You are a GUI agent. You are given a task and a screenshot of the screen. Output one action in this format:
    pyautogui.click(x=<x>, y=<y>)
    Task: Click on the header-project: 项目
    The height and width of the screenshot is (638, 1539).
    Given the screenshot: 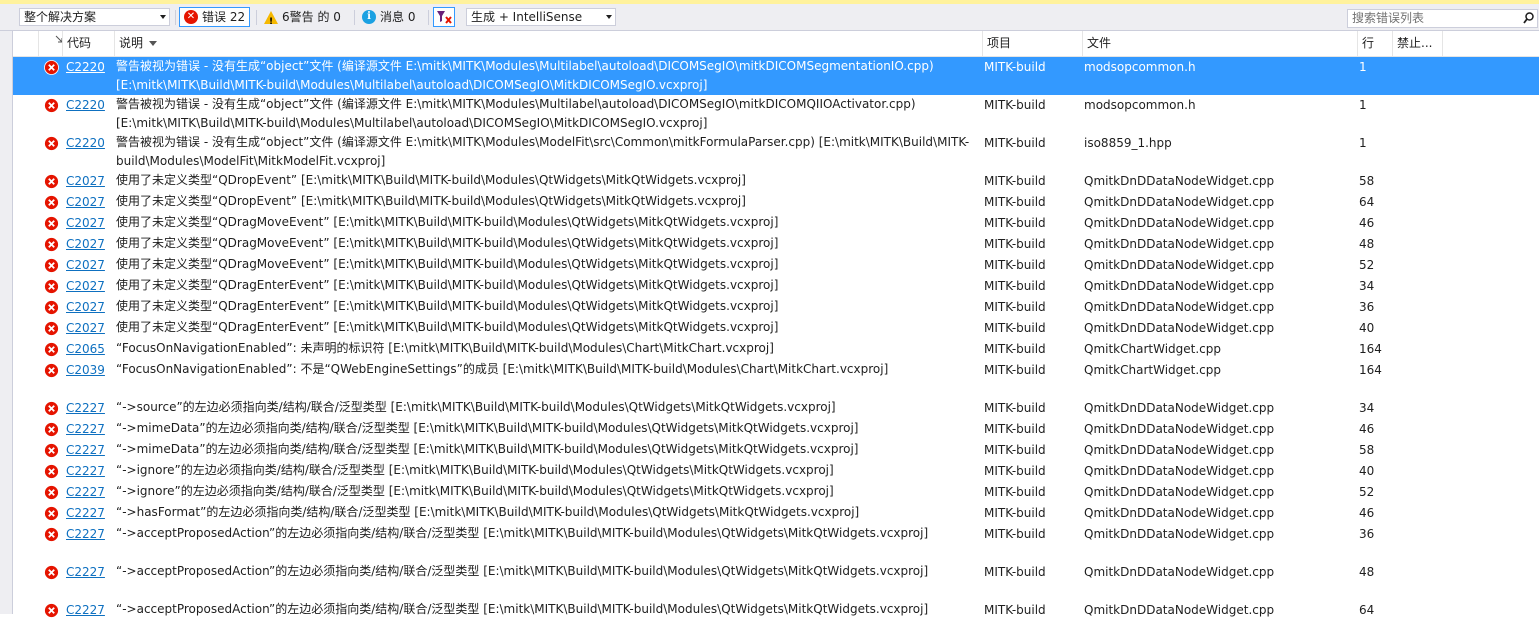 What is the action you would take?
    pyautogui.click(x=1033, y=43)
    